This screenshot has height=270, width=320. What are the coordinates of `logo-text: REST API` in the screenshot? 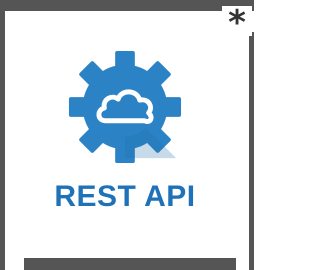 It's located at (125, 196).